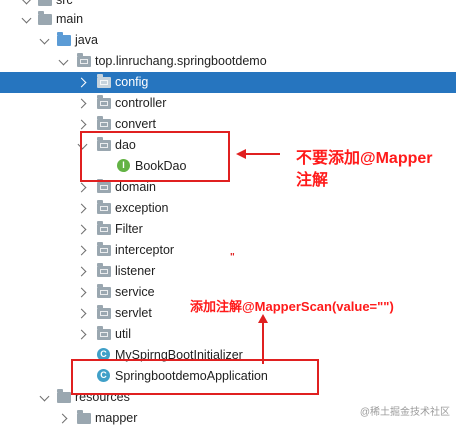 Image resolution: width=456 pixels, height=429 pixels. Describe the element at coordinates (135, 271) in the screenshot. I see `tree-label-package-item: listener` at that location.